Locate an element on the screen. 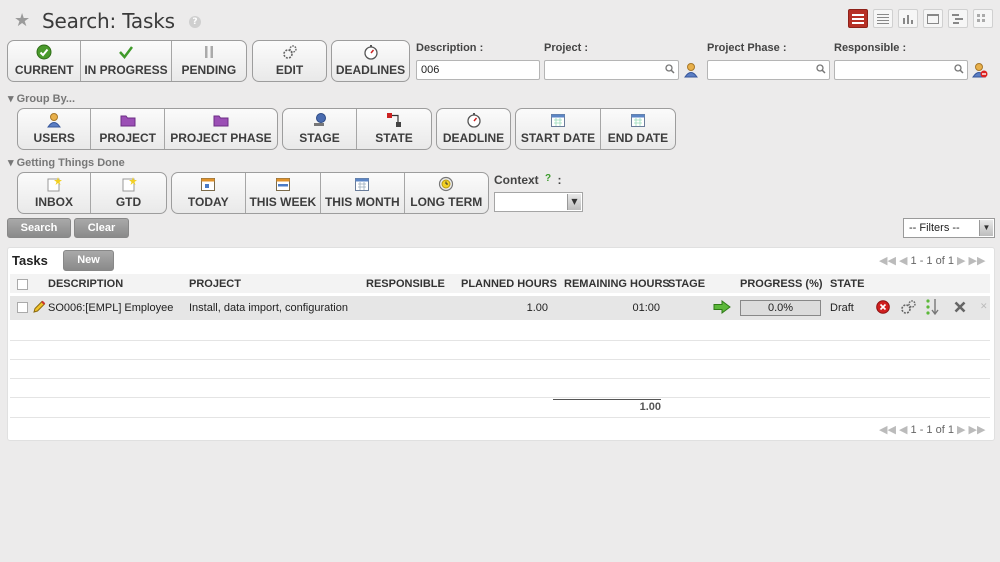 The image size is (1000, 562). gtd-this-week-button: THIS WEEK is located at coordinates (284, 193).